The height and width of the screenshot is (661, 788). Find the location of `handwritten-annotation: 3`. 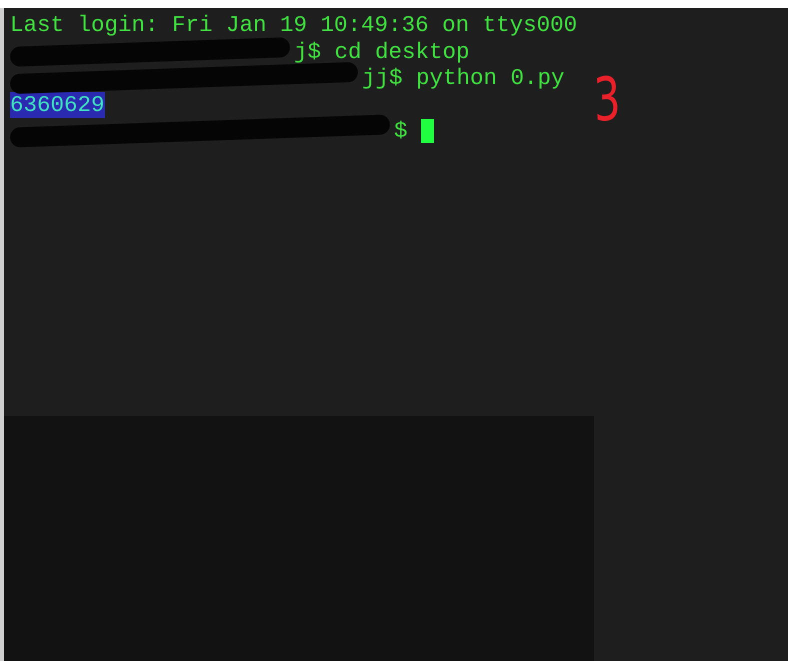

handwritten-annotation: 3 is located at coordinates (607, 100).